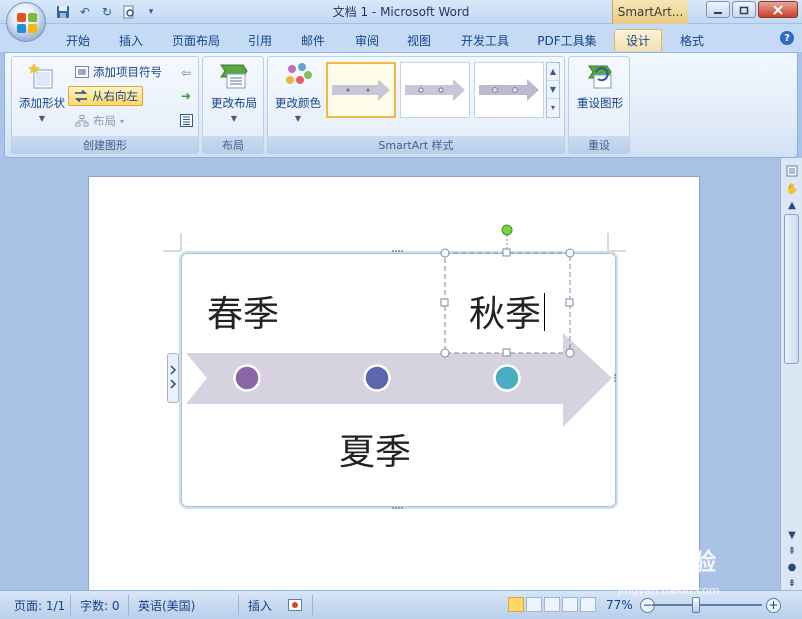 This screenshot has height=619, width=802. Describe the element at coordinates (298, 92) in the screenshot. I see `change-colors-button: 更改颜色 ▼` at that location.